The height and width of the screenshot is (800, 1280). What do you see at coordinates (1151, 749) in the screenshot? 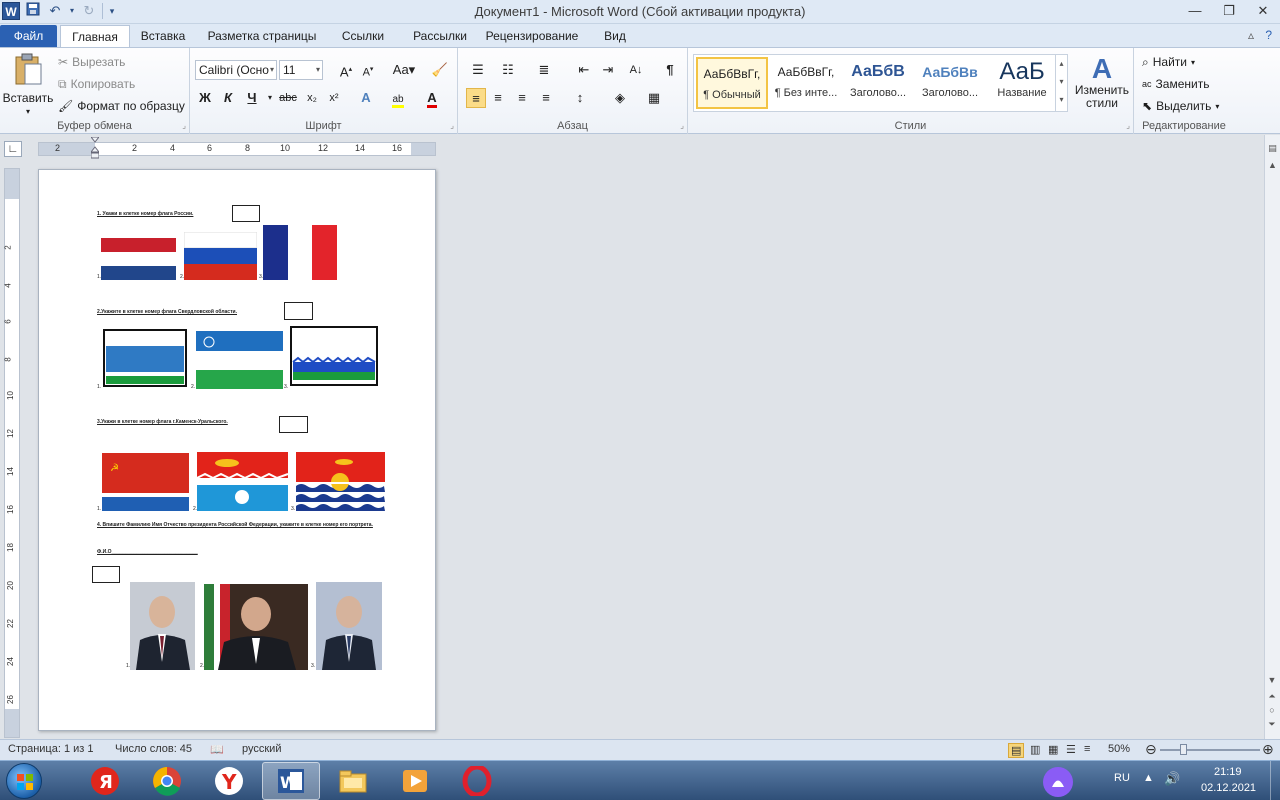
I see `zoom-out-icon: ⊖` at bounding box center [1151, 749].